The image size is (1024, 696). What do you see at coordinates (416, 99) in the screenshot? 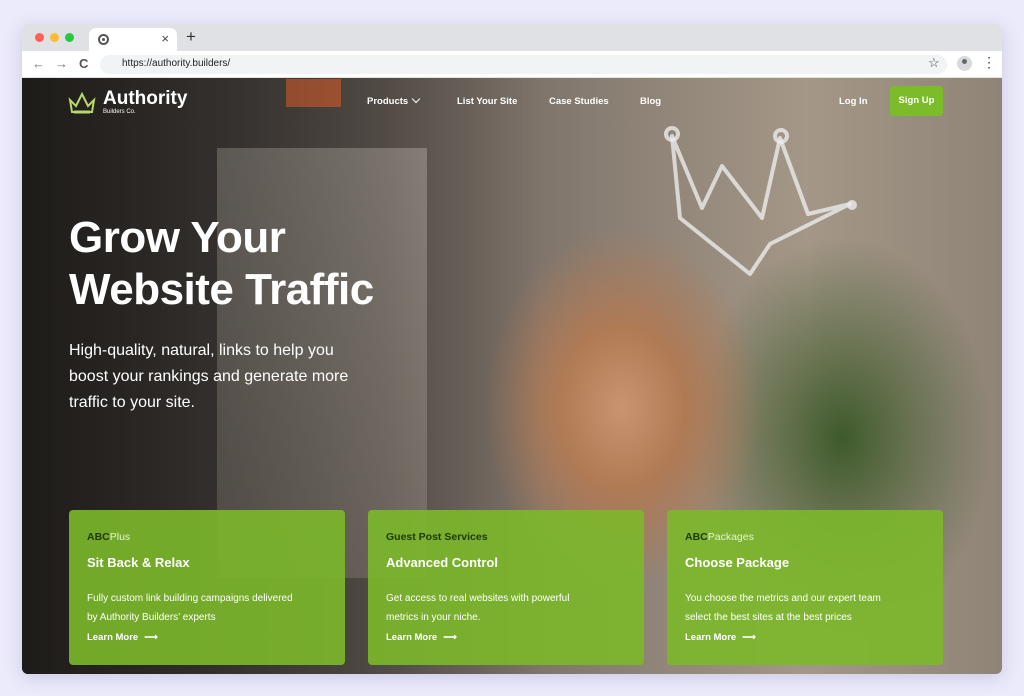
I see `chevron-down-icon` at bounding box center [416, 99].